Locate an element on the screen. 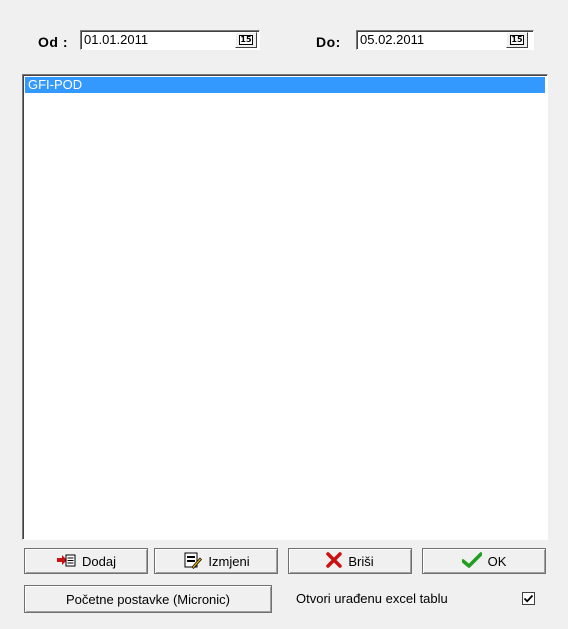 The width and height of the screenshot is (568, 629). add-button: Dodaj is located at coordinates (86, 561).